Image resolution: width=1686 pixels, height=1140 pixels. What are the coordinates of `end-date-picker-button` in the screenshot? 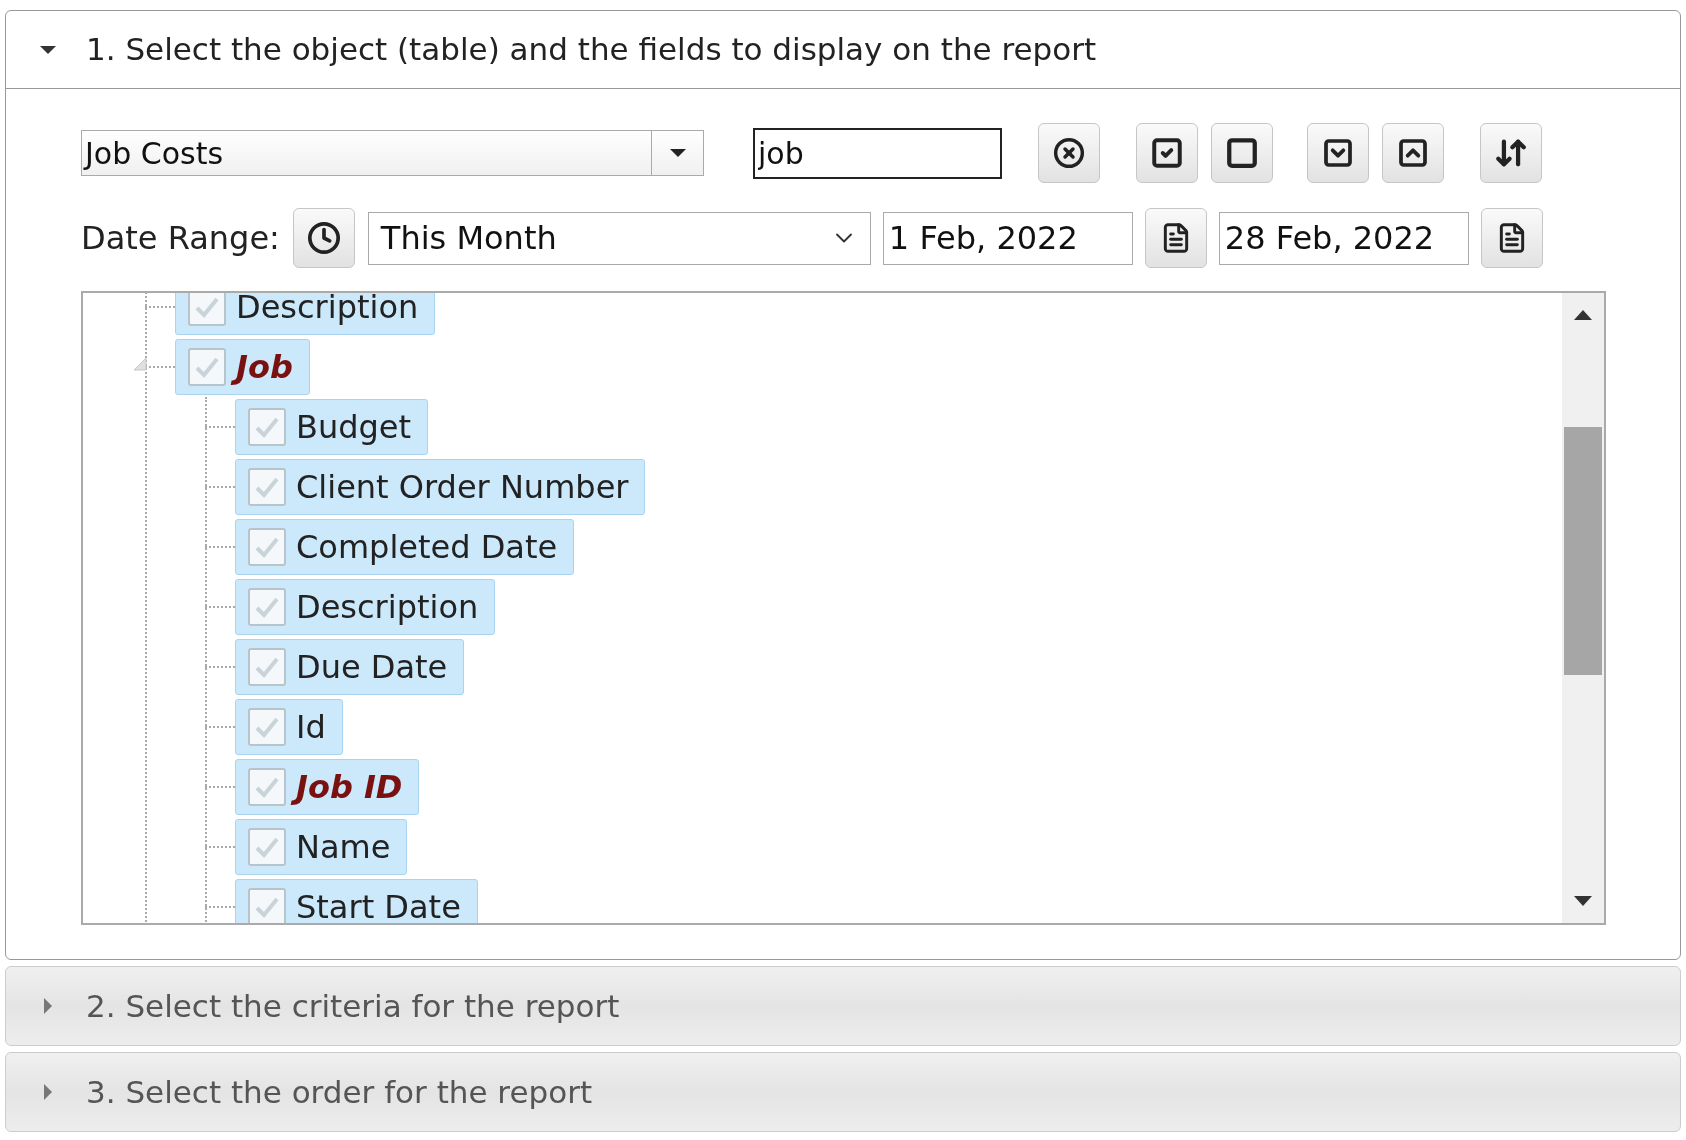 It's located at (1511, 238).